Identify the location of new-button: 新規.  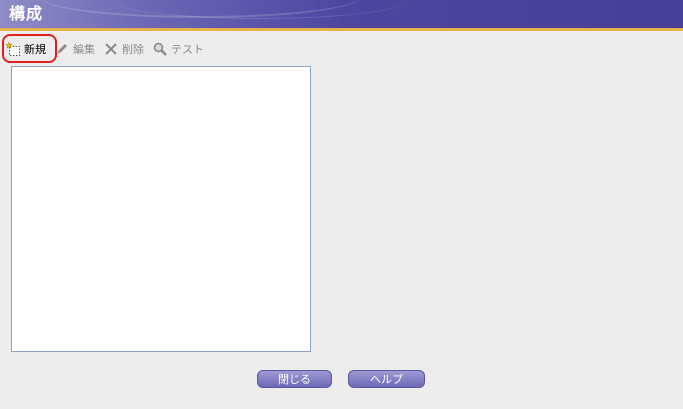
(25, 49).